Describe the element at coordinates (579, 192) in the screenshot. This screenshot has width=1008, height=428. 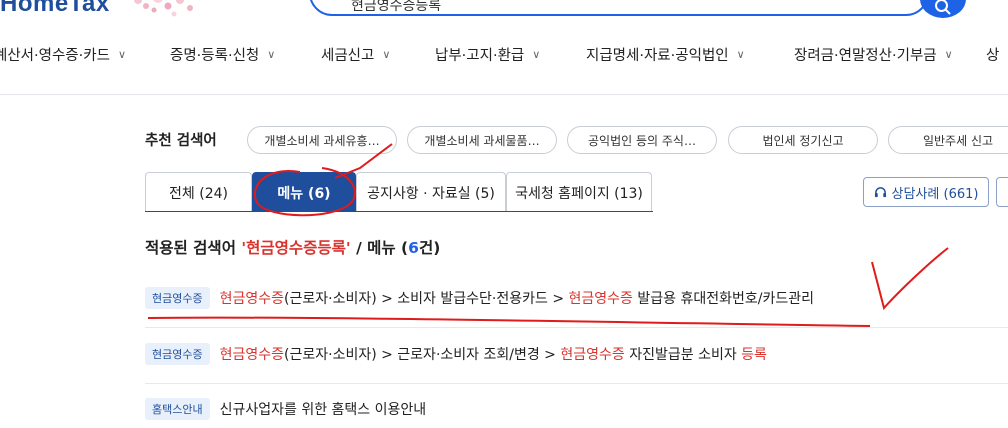
I see `tab-nts-homepage: 국세청 홈페이지 (13)` at that location.